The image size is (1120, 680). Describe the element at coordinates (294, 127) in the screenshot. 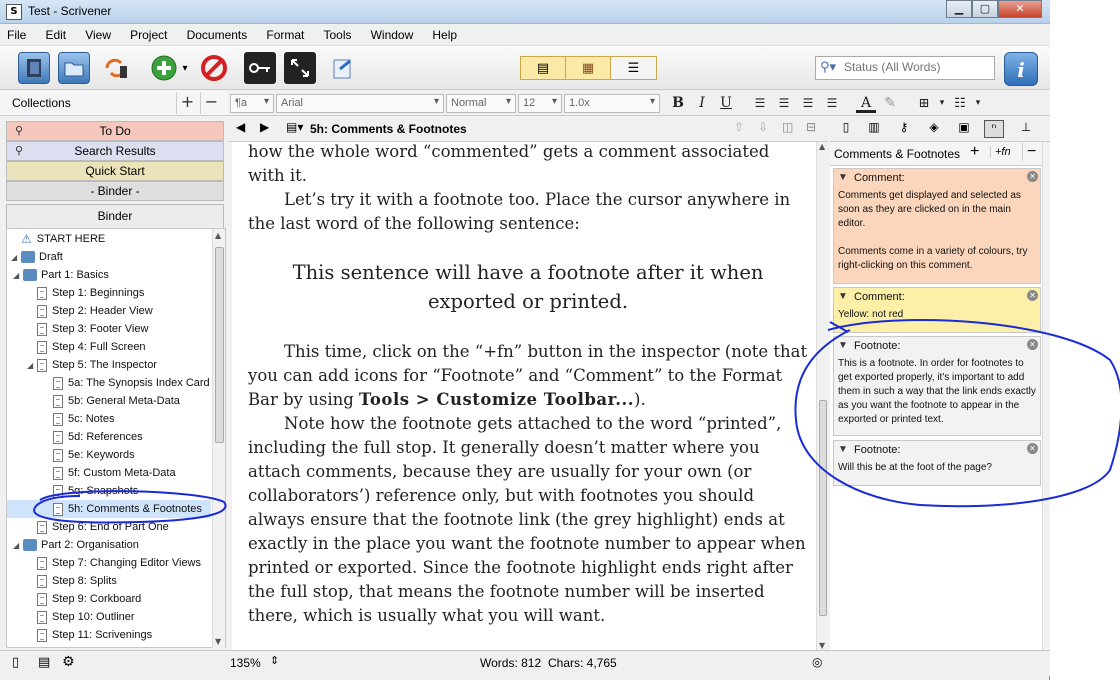

I see `document-icon: ▤▾` at that location.